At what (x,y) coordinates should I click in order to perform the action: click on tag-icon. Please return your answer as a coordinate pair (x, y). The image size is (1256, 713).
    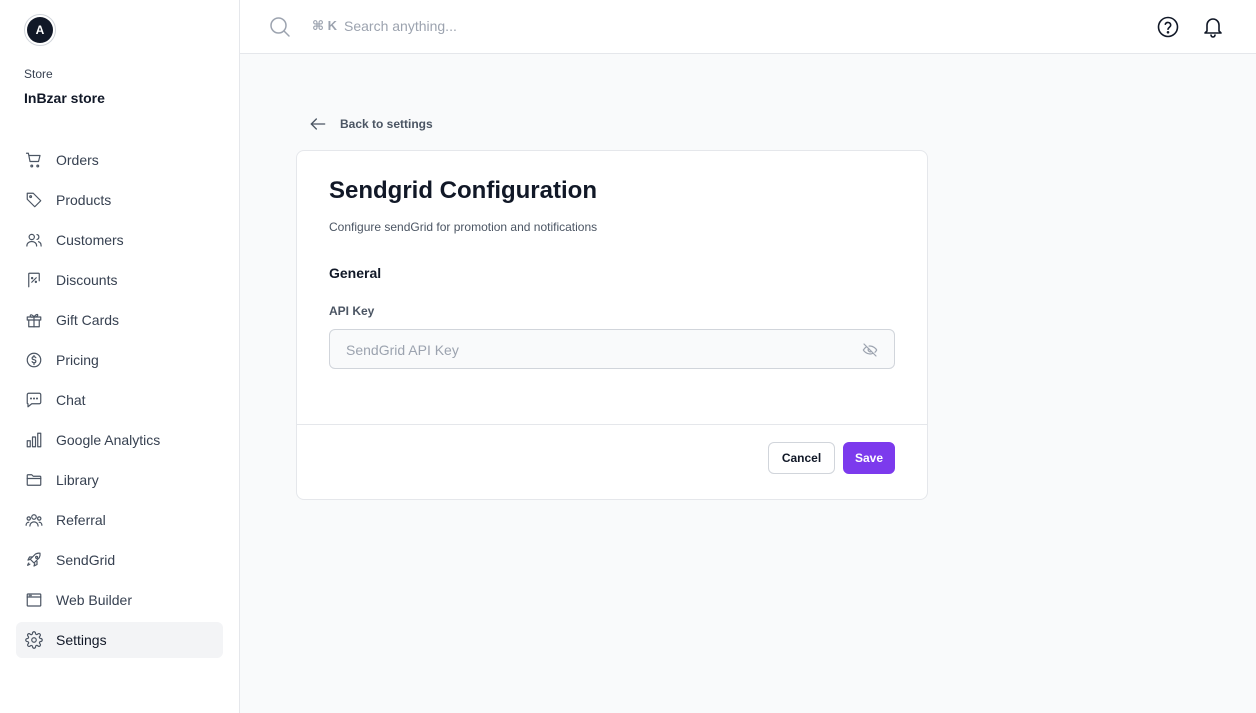
    Looking at the image, I should click on (34, 200).